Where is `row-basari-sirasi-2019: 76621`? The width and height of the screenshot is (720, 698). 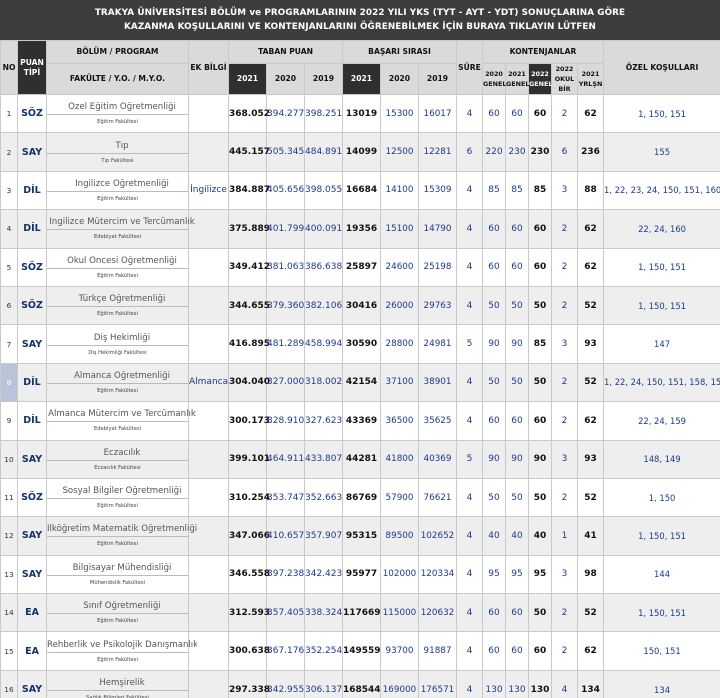 row-basari-sirasi-2019: 76621 is located at coordinates (437, 497).